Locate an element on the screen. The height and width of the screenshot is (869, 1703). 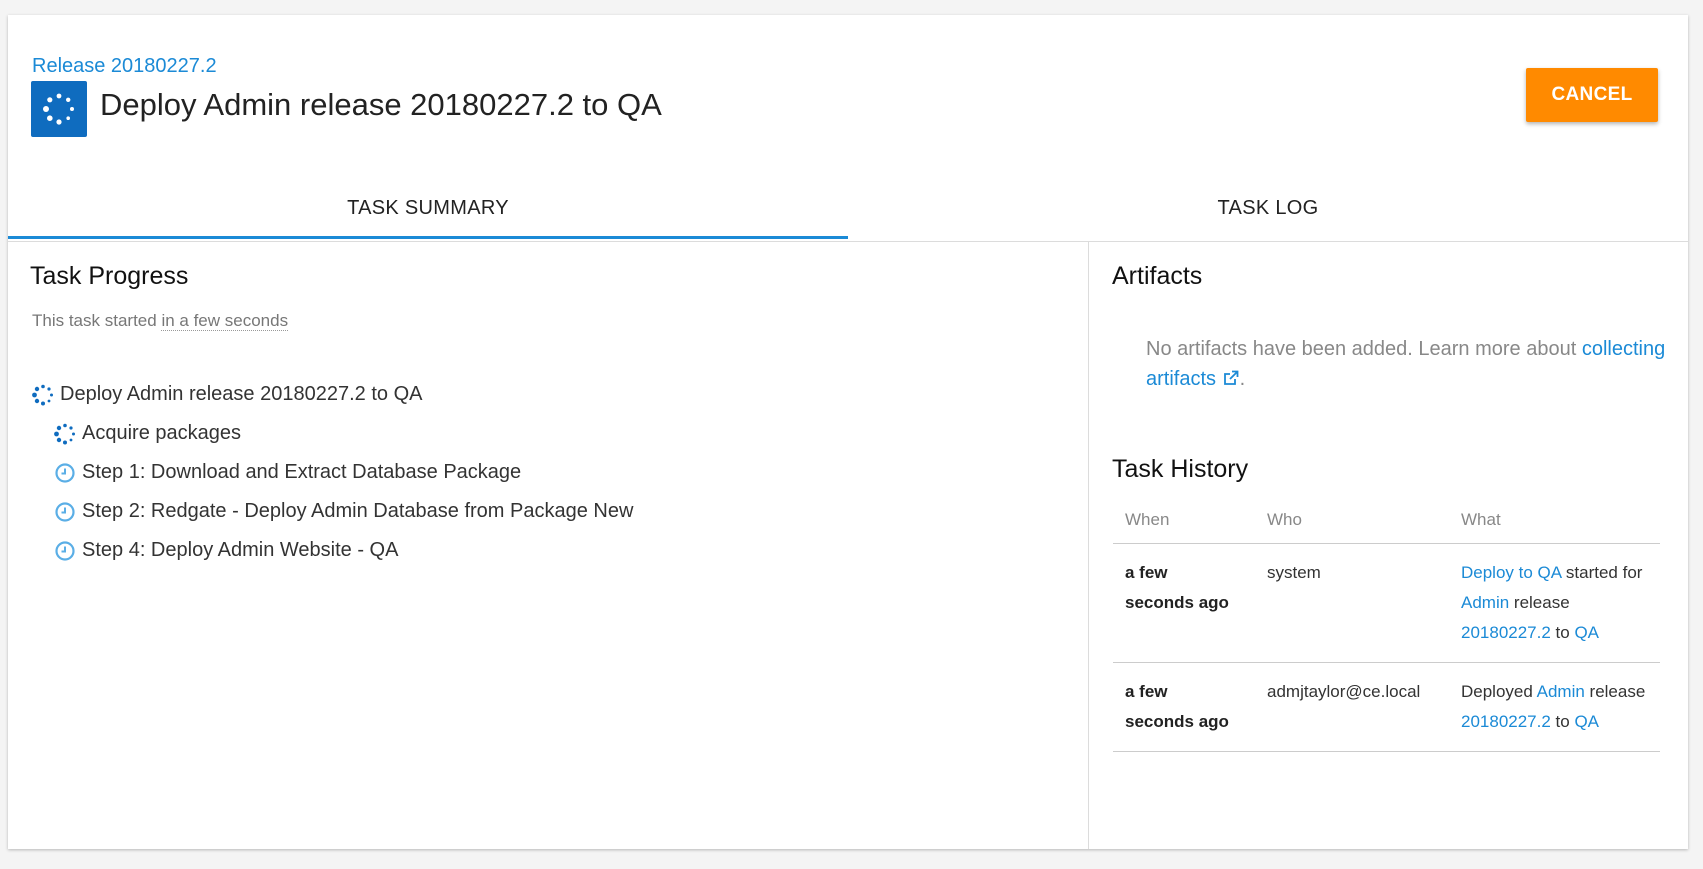
deploy-to-qa-link: Deploy to QA is located at coordinates (1511, 572).